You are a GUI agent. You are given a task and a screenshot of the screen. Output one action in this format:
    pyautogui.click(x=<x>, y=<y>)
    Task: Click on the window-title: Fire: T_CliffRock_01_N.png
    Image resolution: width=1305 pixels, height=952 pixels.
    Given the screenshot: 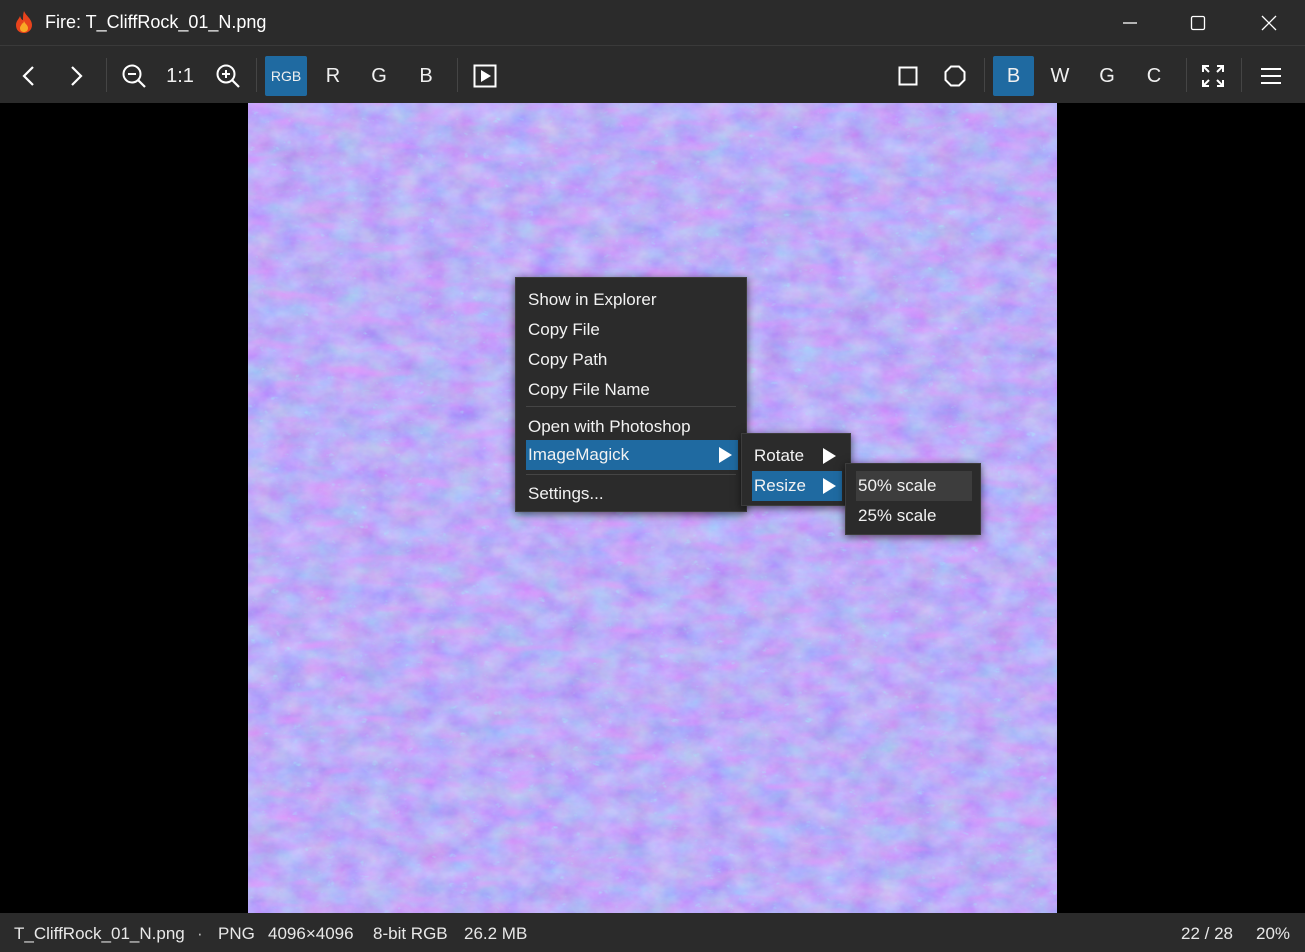 What is the action you would take?
    pyautogui.click(x=156, y=22)
    